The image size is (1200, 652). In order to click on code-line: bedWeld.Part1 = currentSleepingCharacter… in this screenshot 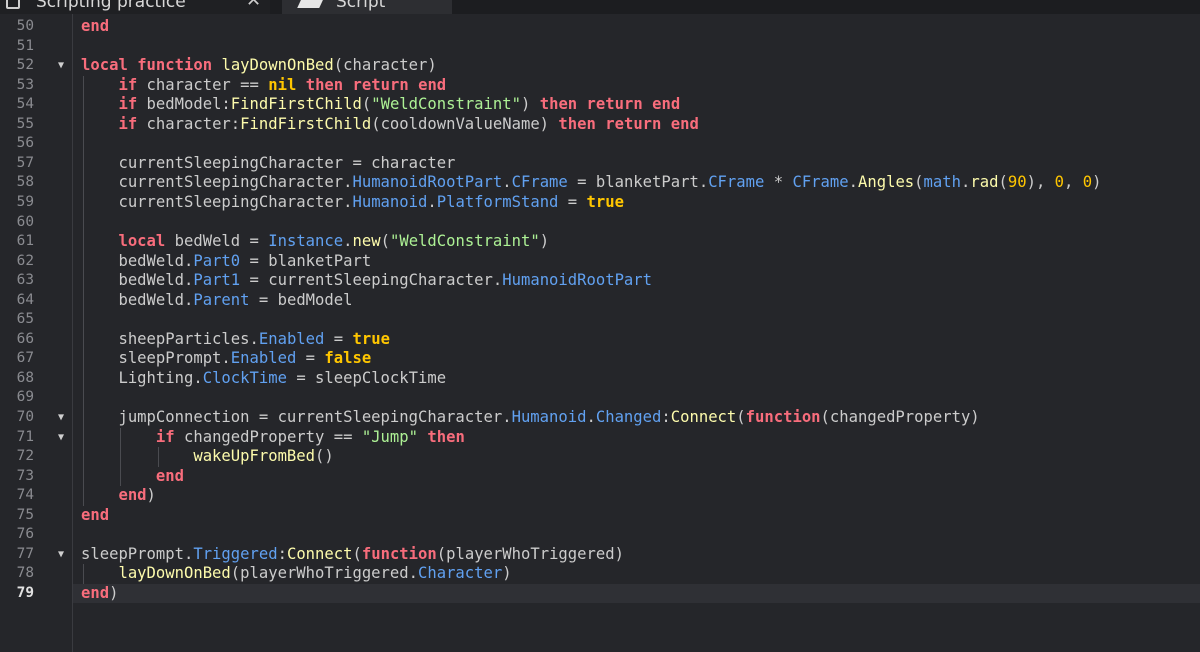, I will do `click(366, 281)`.